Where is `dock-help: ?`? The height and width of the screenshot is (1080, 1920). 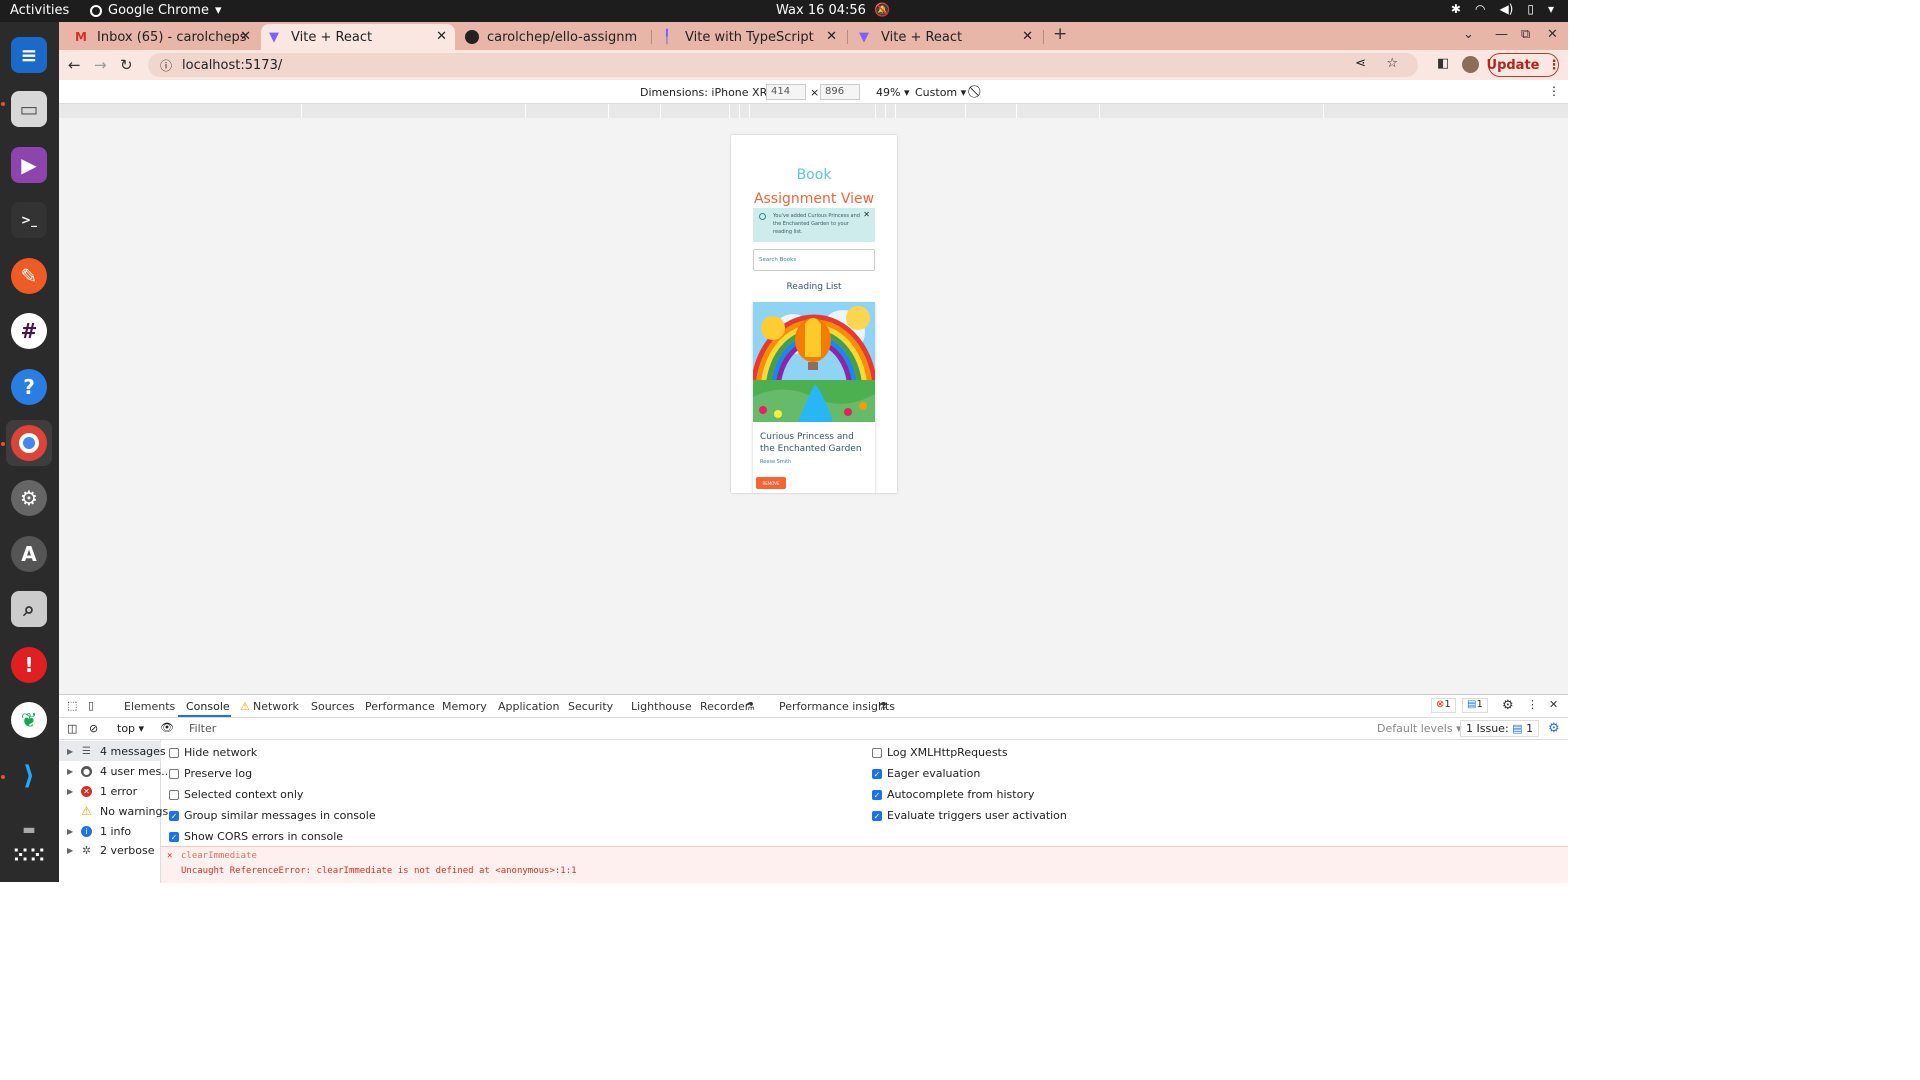
dock-help: ? is located at coordinates (29, 387).